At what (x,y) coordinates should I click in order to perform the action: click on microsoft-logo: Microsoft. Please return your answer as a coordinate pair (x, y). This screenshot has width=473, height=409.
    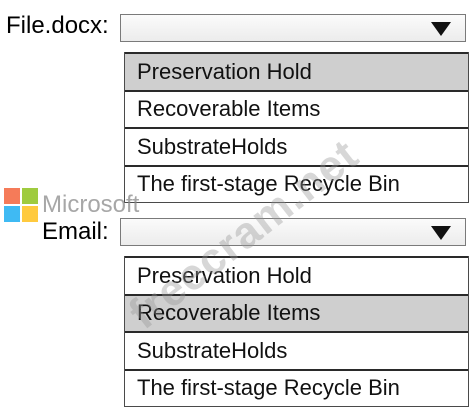
    Looking at the image, I should click on (71, 205).